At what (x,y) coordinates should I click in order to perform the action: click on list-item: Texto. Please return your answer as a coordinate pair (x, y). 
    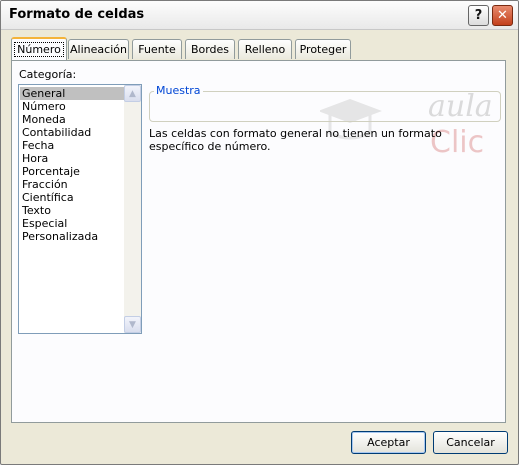
    Looking at the image, I should click on (72, 210).